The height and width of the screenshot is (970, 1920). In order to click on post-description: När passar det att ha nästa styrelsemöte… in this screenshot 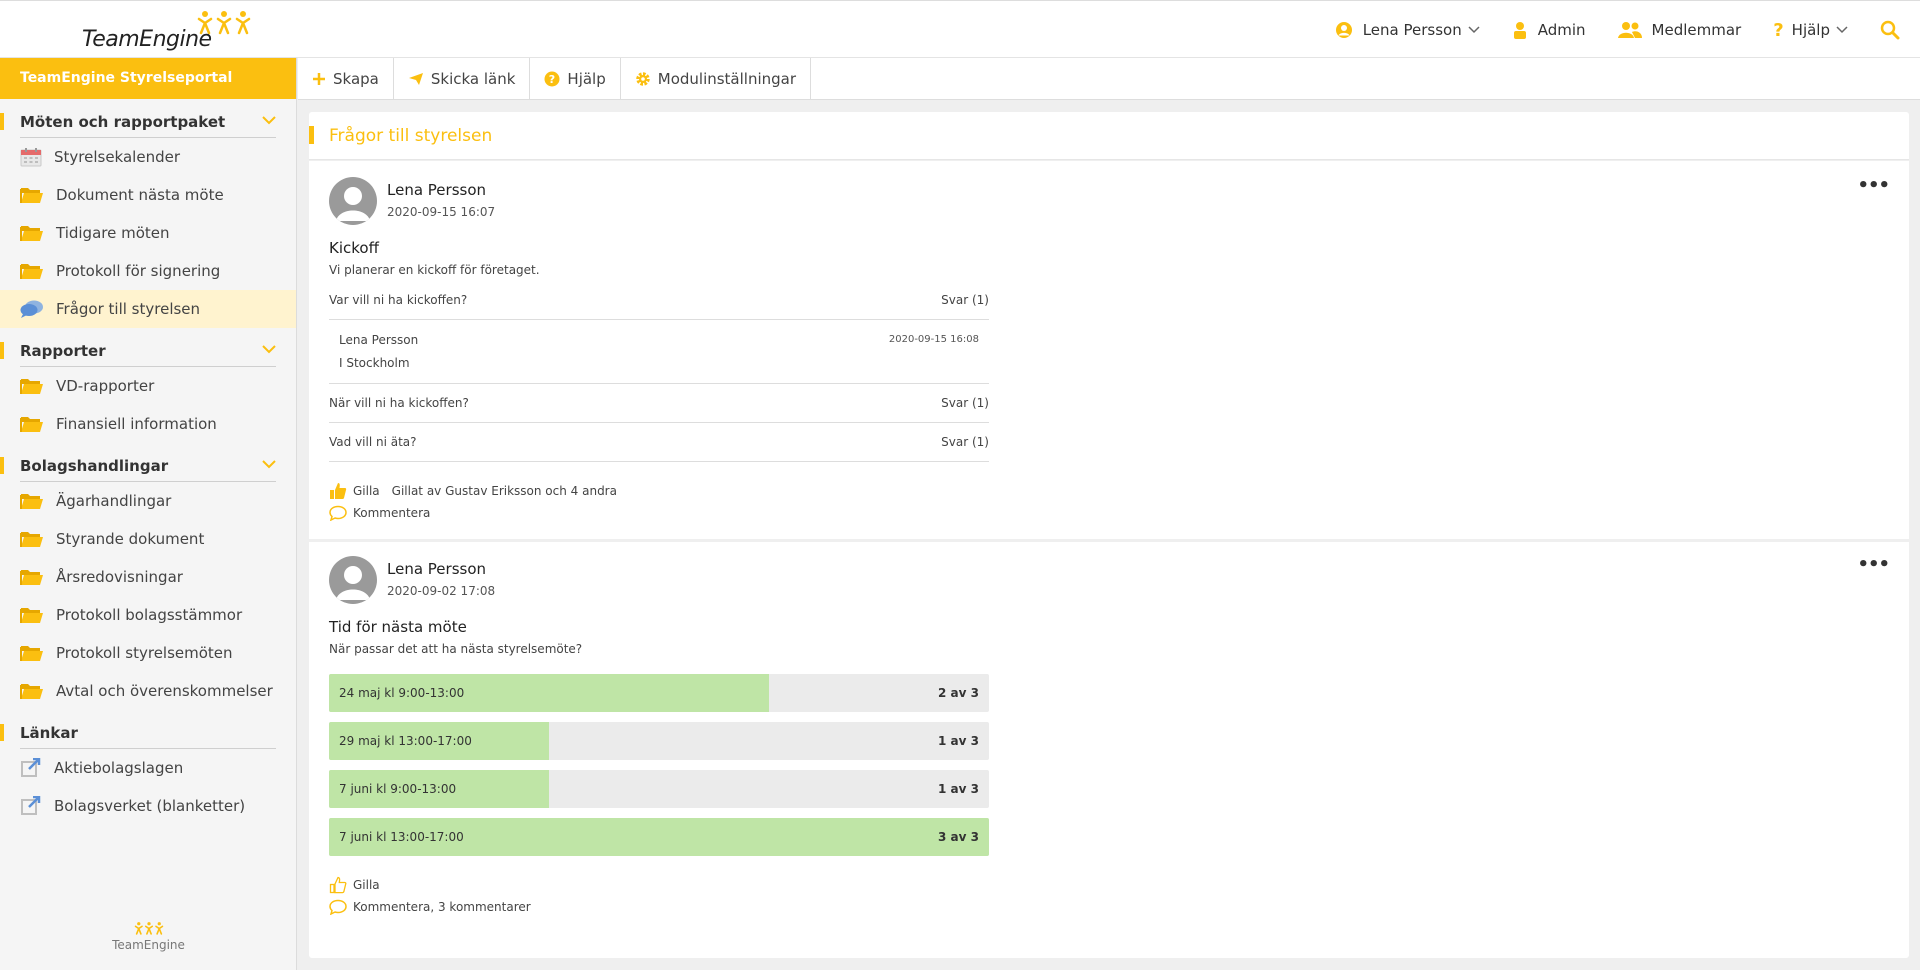, I will do `click(456, 649)`.